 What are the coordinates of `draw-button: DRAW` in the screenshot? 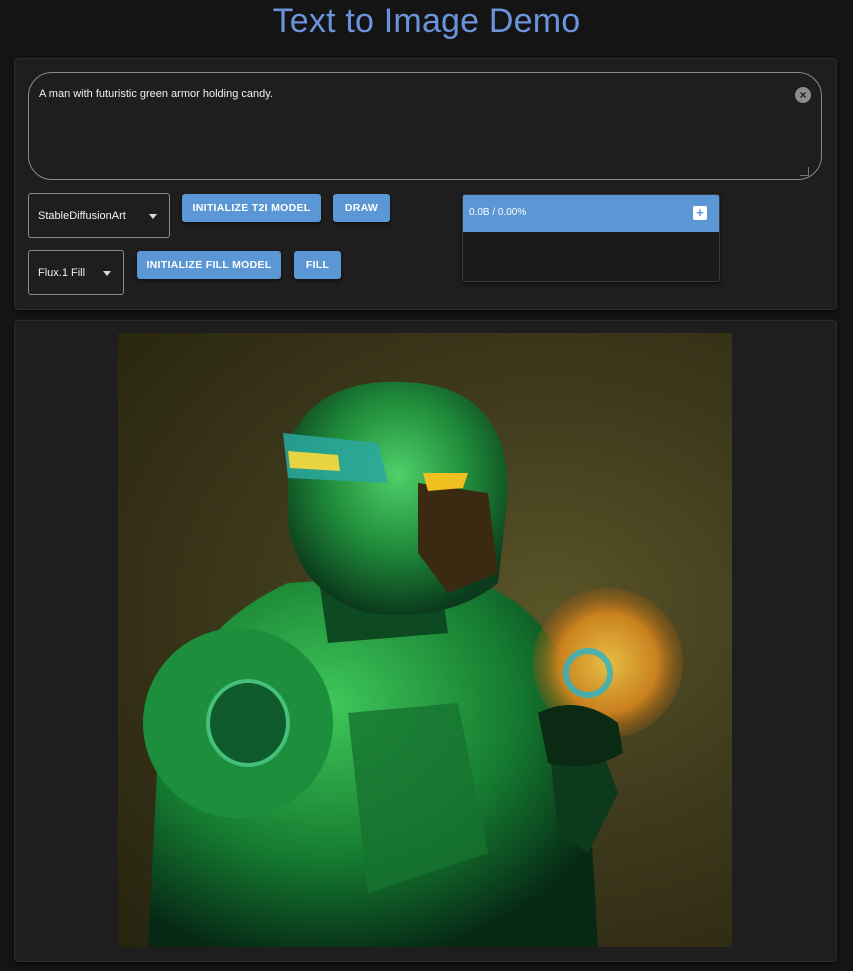 It's located at (361, 208).